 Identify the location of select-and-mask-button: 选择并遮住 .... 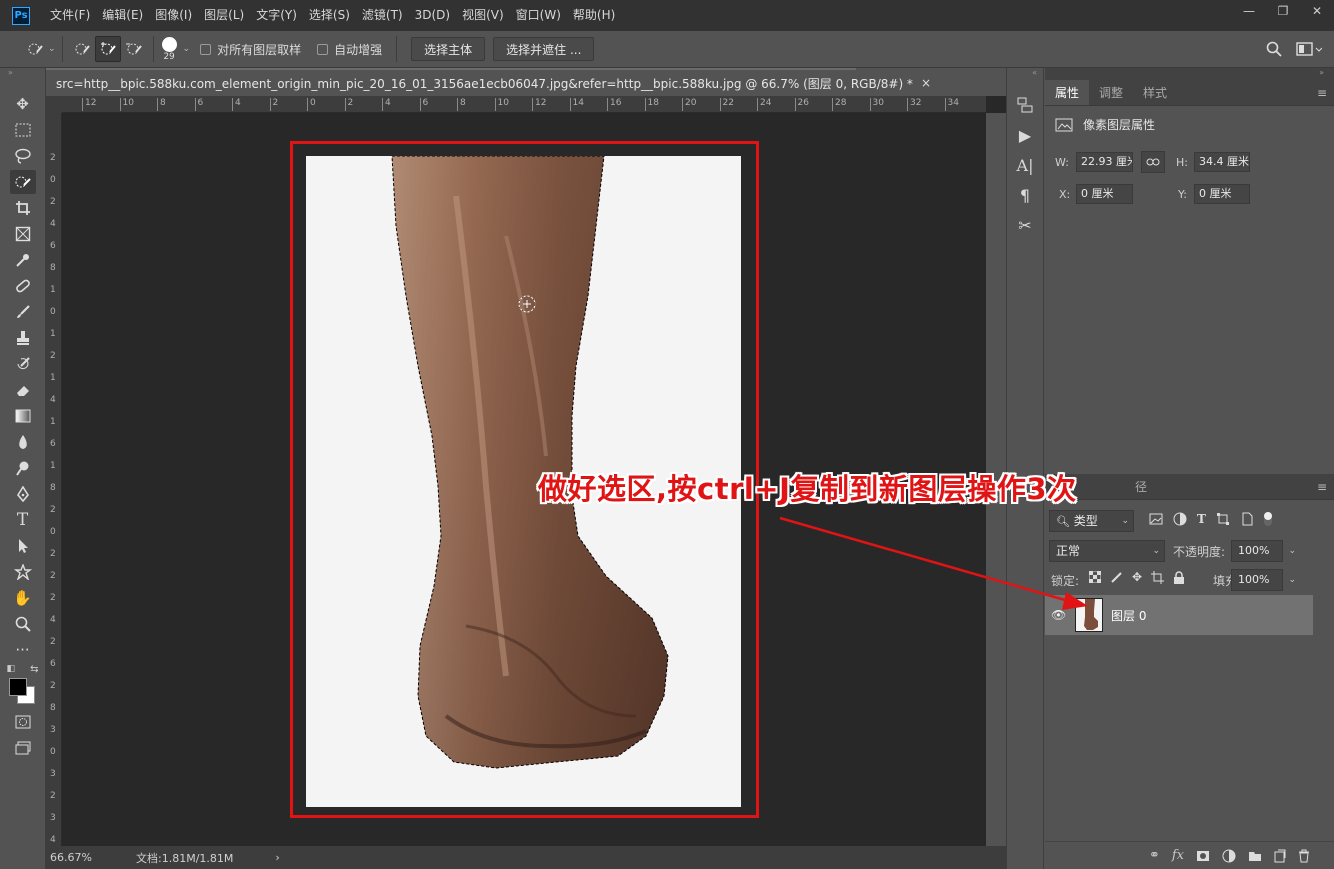
(544, 49).